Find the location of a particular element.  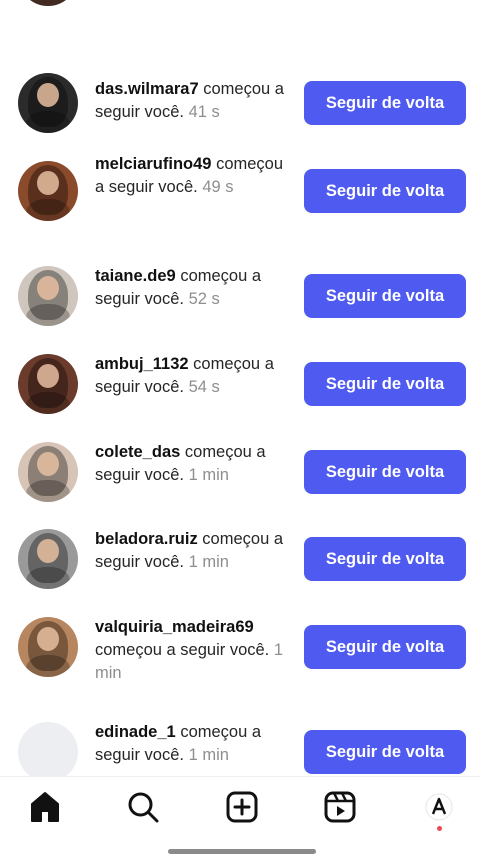

create-icon is located at coordinates (242, 807).